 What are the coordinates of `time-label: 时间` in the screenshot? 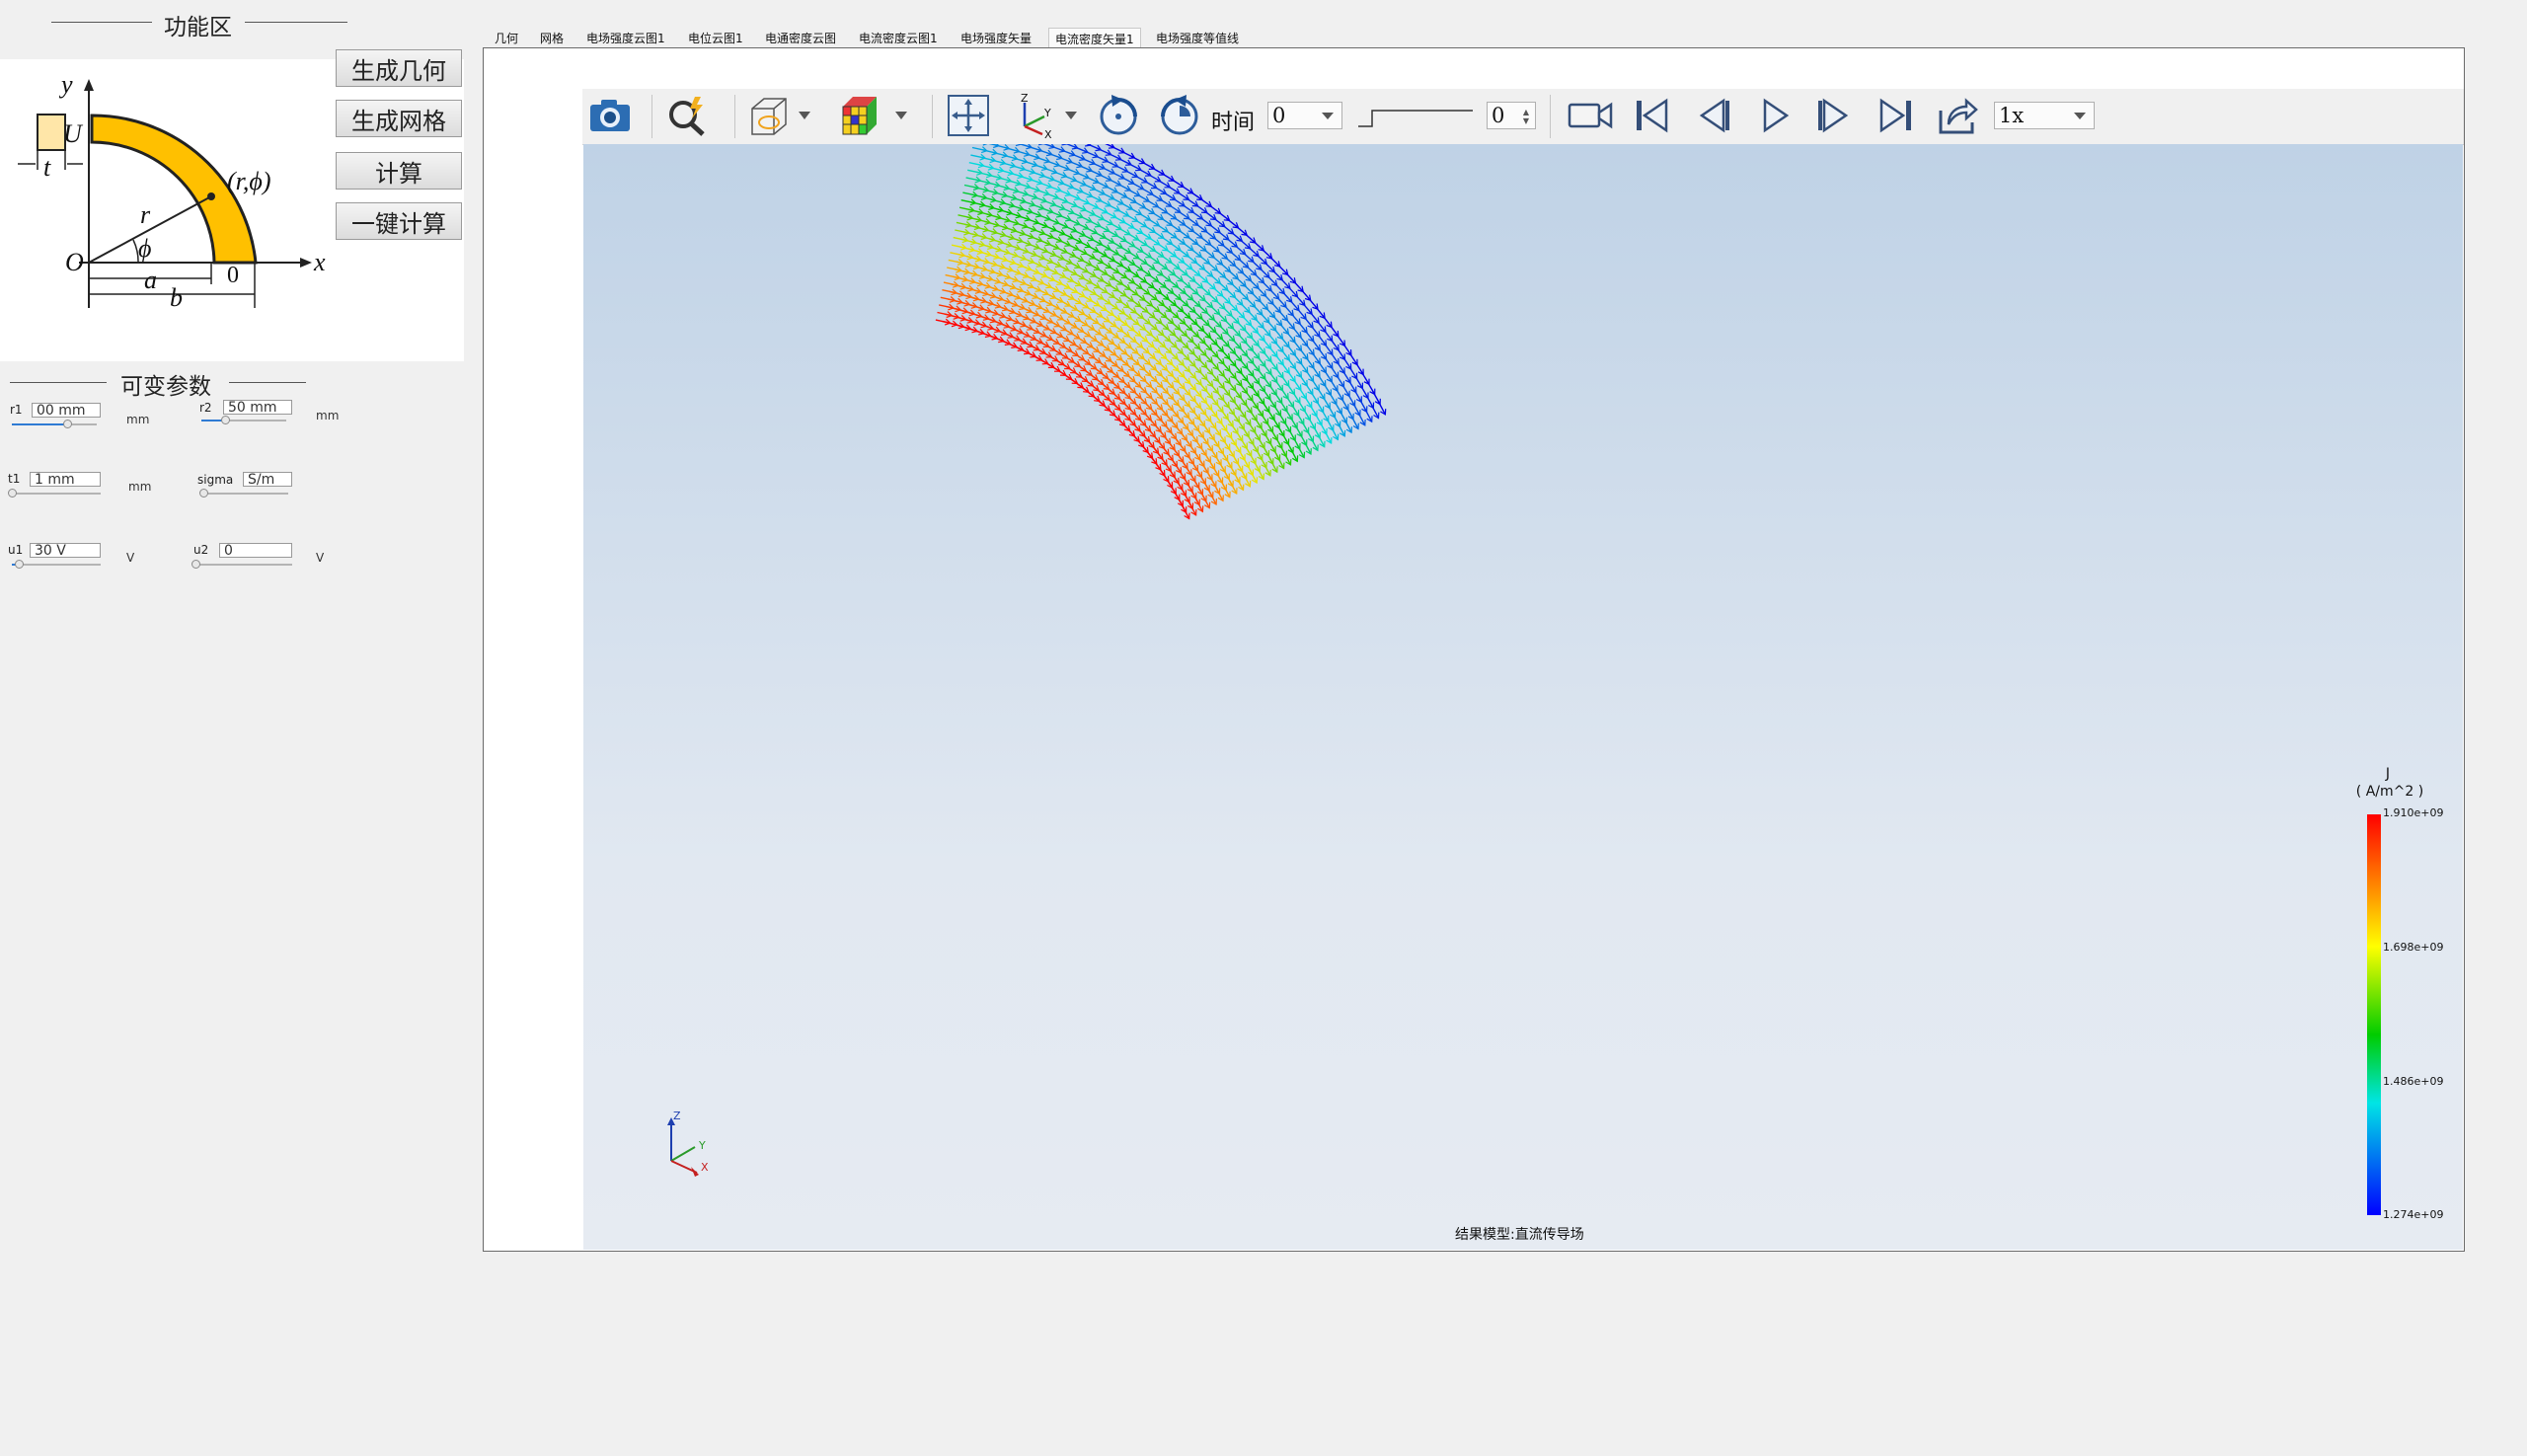 It's located at (1233, 123).